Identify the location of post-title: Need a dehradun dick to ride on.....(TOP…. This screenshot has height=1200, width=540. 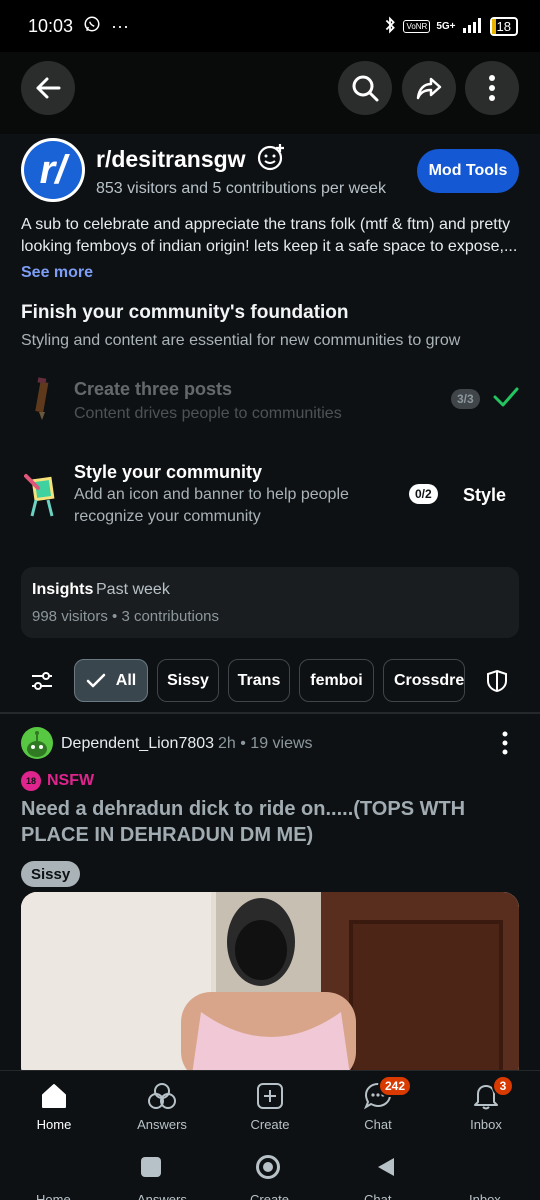
(271, 822).